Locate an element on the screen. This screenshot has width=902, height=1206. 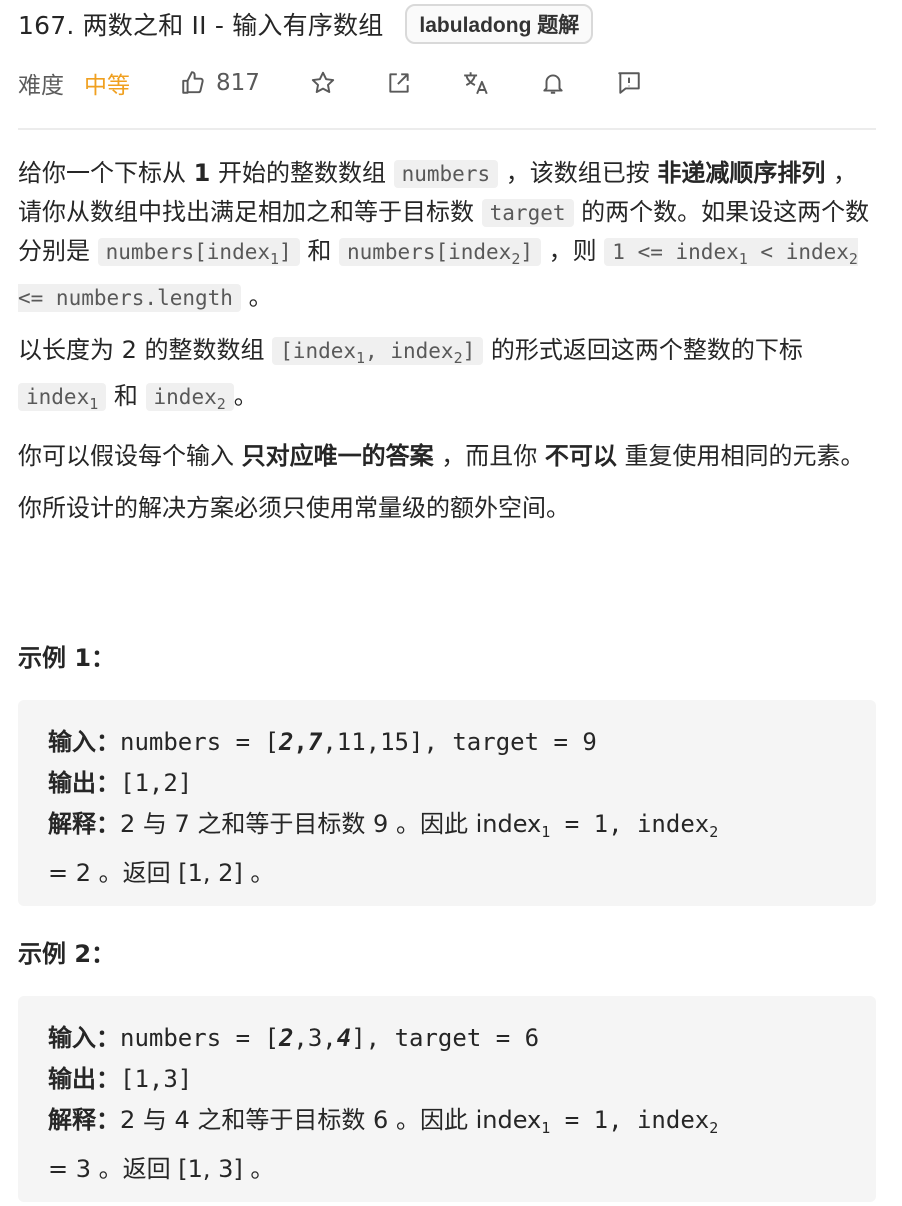
feedback-button is located at coordinates (629, 83).